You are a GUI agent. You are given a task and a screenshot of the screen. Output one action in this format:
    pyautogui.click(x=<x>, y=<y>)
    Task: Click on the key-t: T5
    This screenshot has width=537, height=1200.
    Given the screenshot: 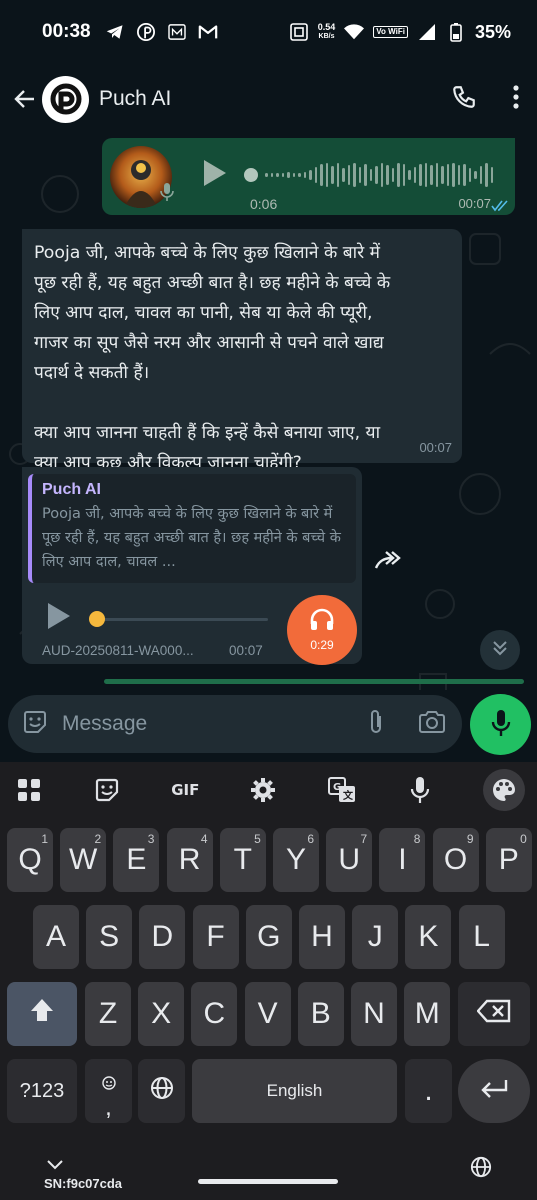 What is the action you would take?
    pyautogui.click(x=242, y=860)
    